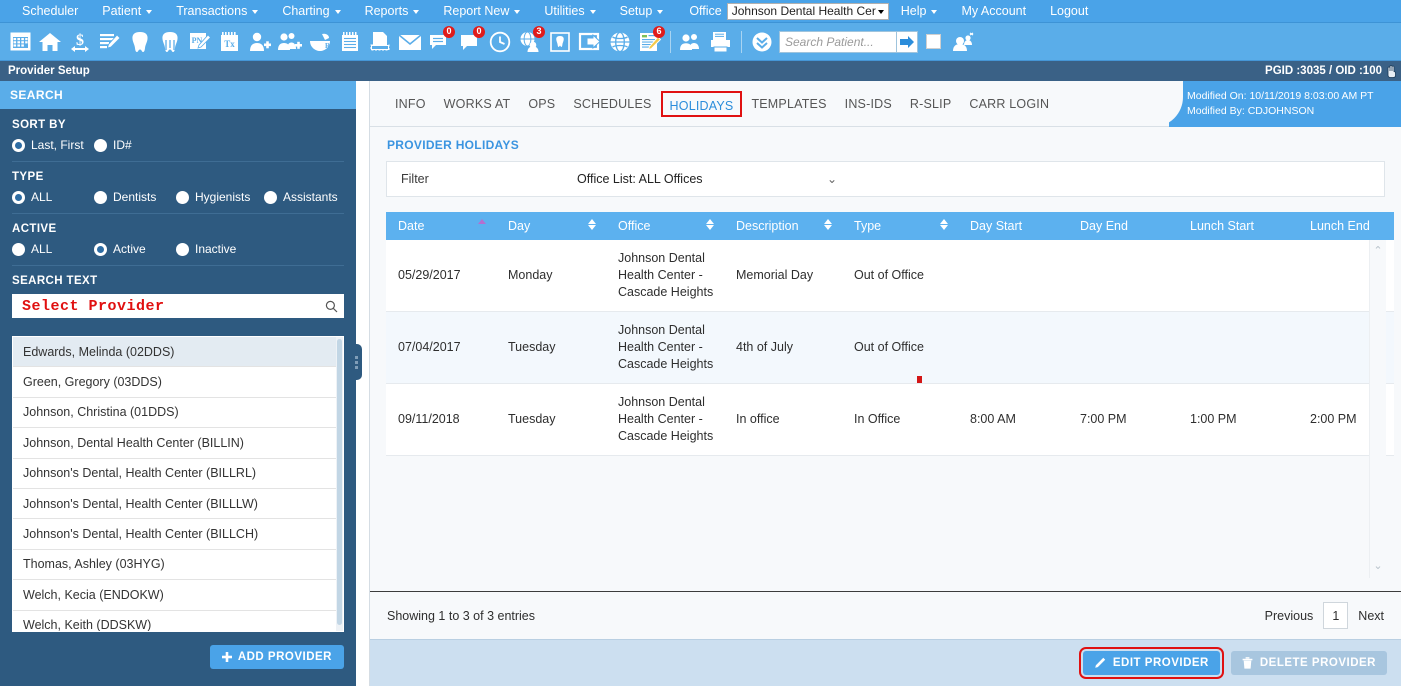 This screenshot has height=686, width=1401. I want to click on menu-item-patient: Patient, so click(127, 11).